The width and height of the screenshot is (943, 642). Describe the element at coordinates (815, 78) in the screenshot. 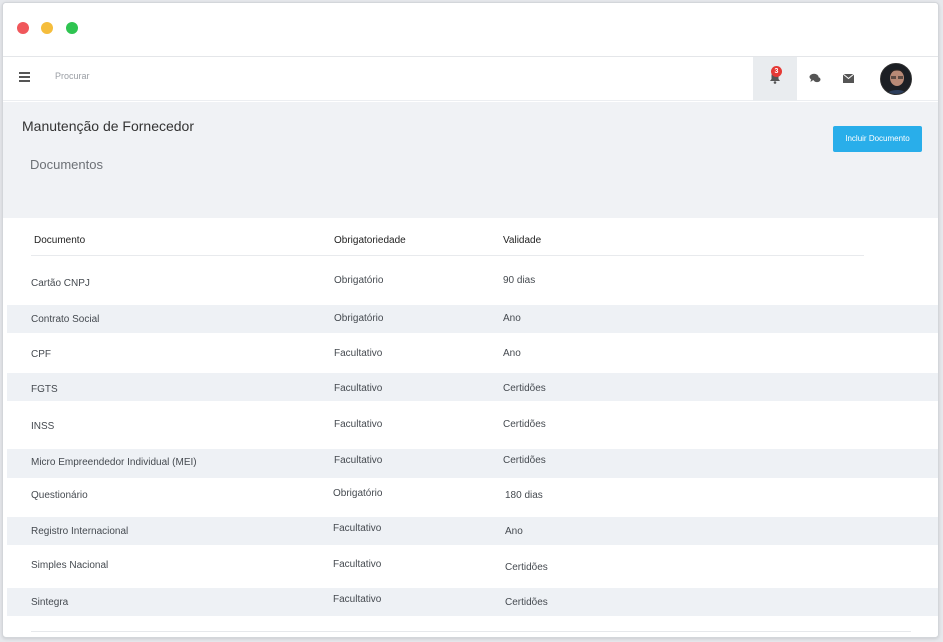

I see `chat-icon` at that location.